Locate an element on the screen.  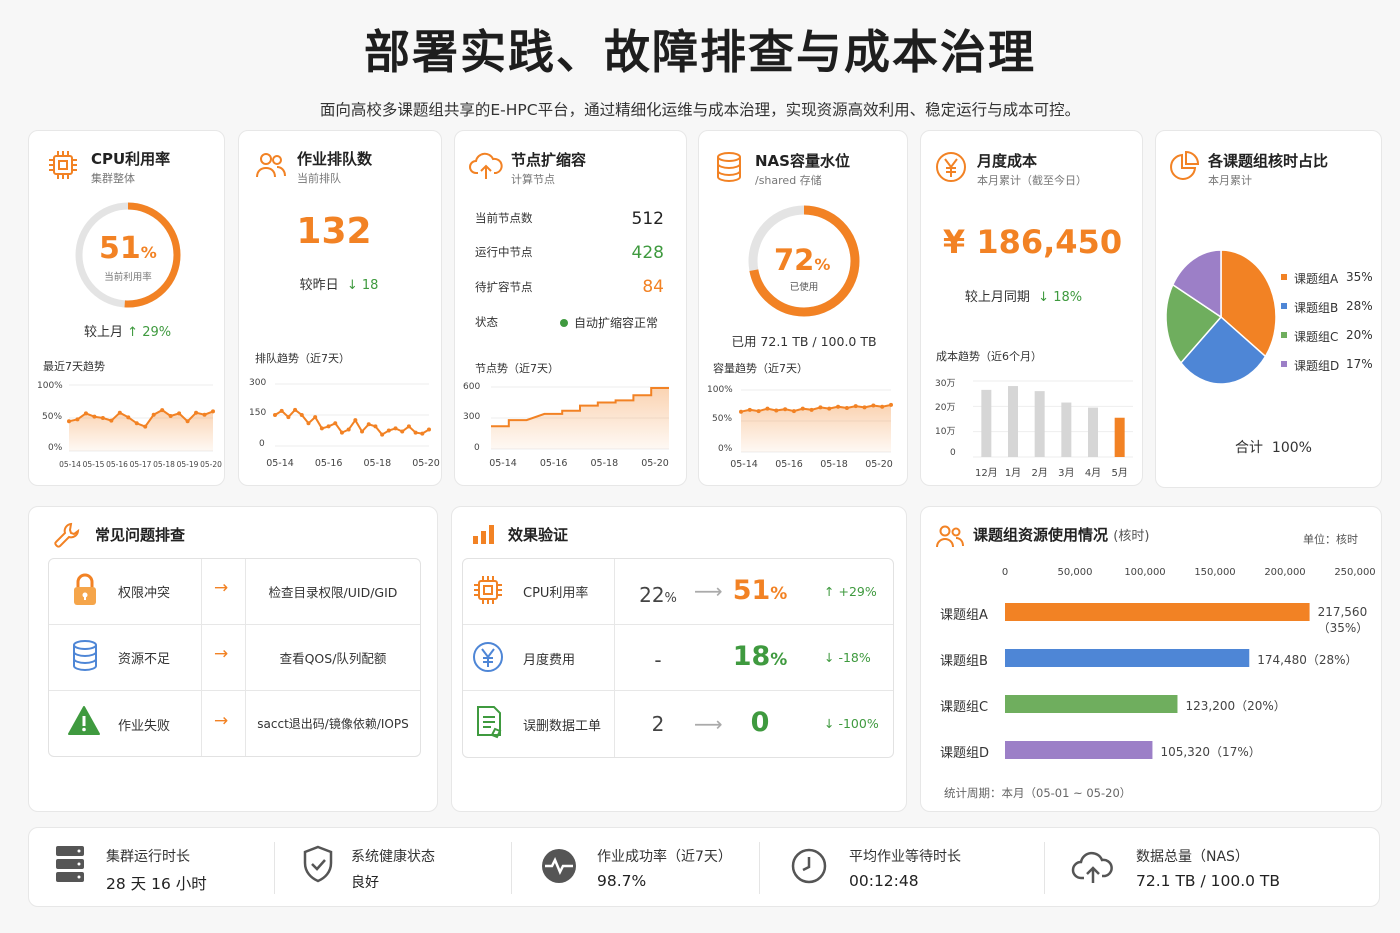
cloud-icon is located at coordinates (1092, 867).